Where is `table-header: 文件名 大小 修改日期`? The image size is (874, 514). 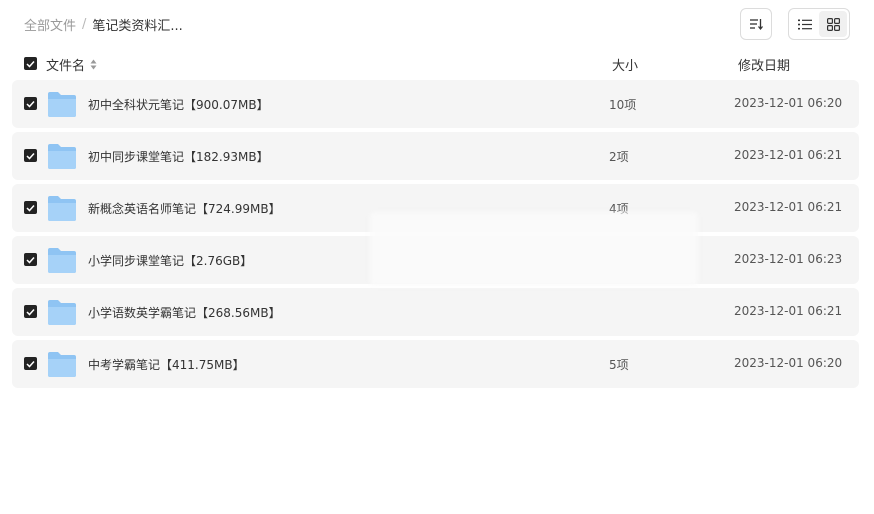
table-header: 文件名 大小 修改日期 is located at coordinates (437, 64).